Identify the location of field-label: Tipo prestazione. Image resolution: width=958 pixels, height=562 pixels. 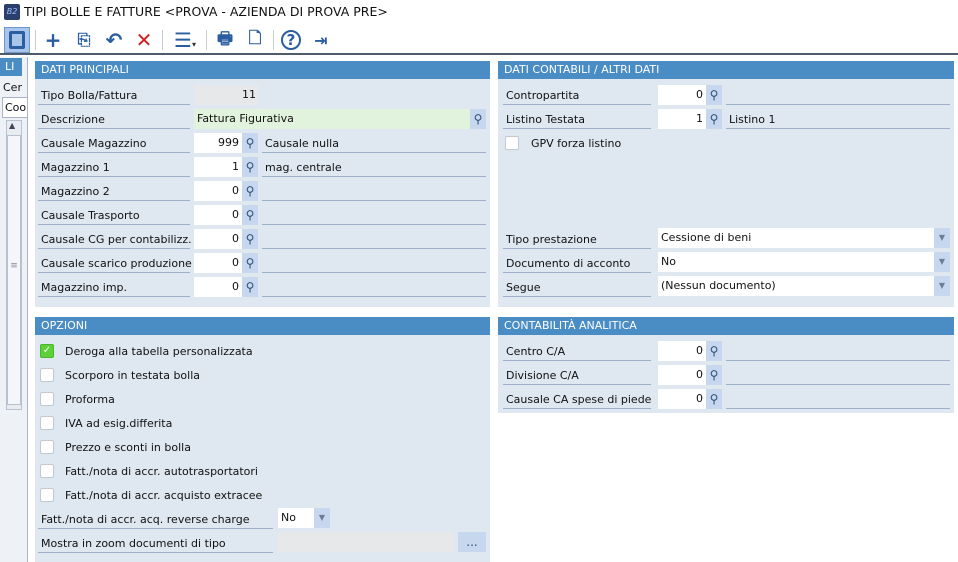
(577, 239).